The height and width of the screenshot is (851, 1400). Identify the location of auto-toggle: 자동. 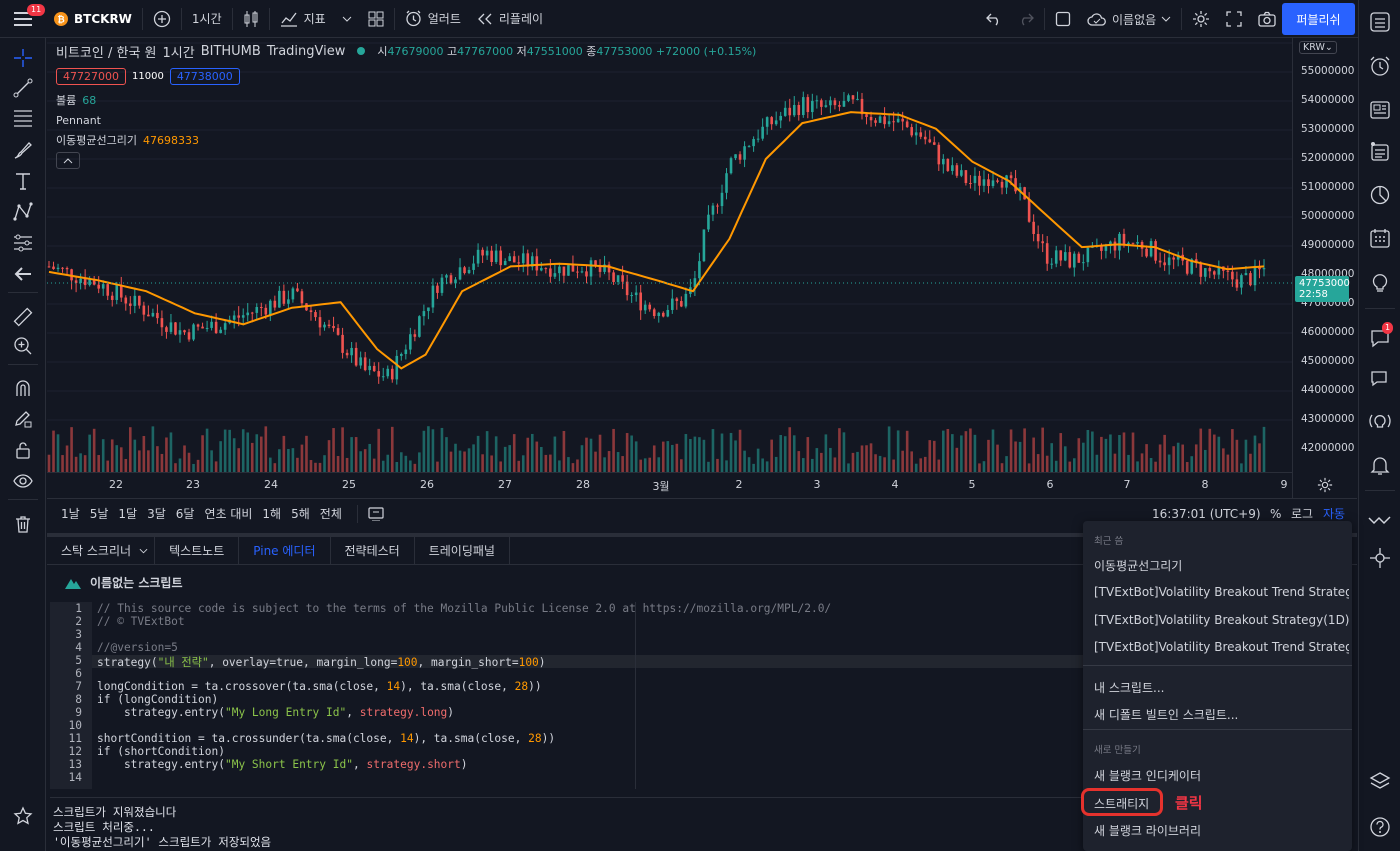
(1334, 513).